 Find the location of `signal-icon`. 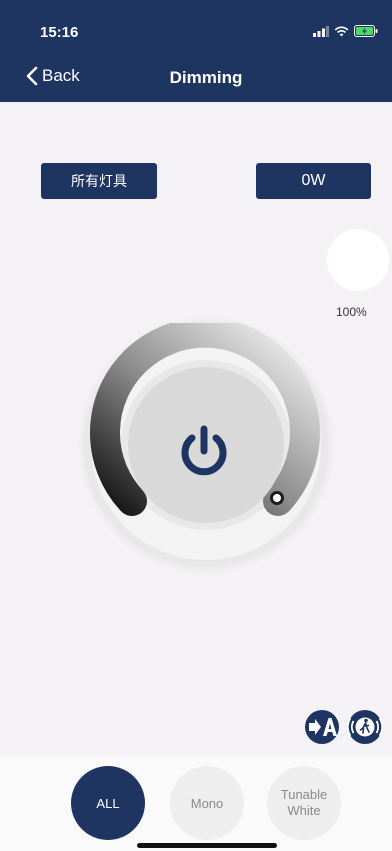

signal-icon is located at coordinates (321, 31).